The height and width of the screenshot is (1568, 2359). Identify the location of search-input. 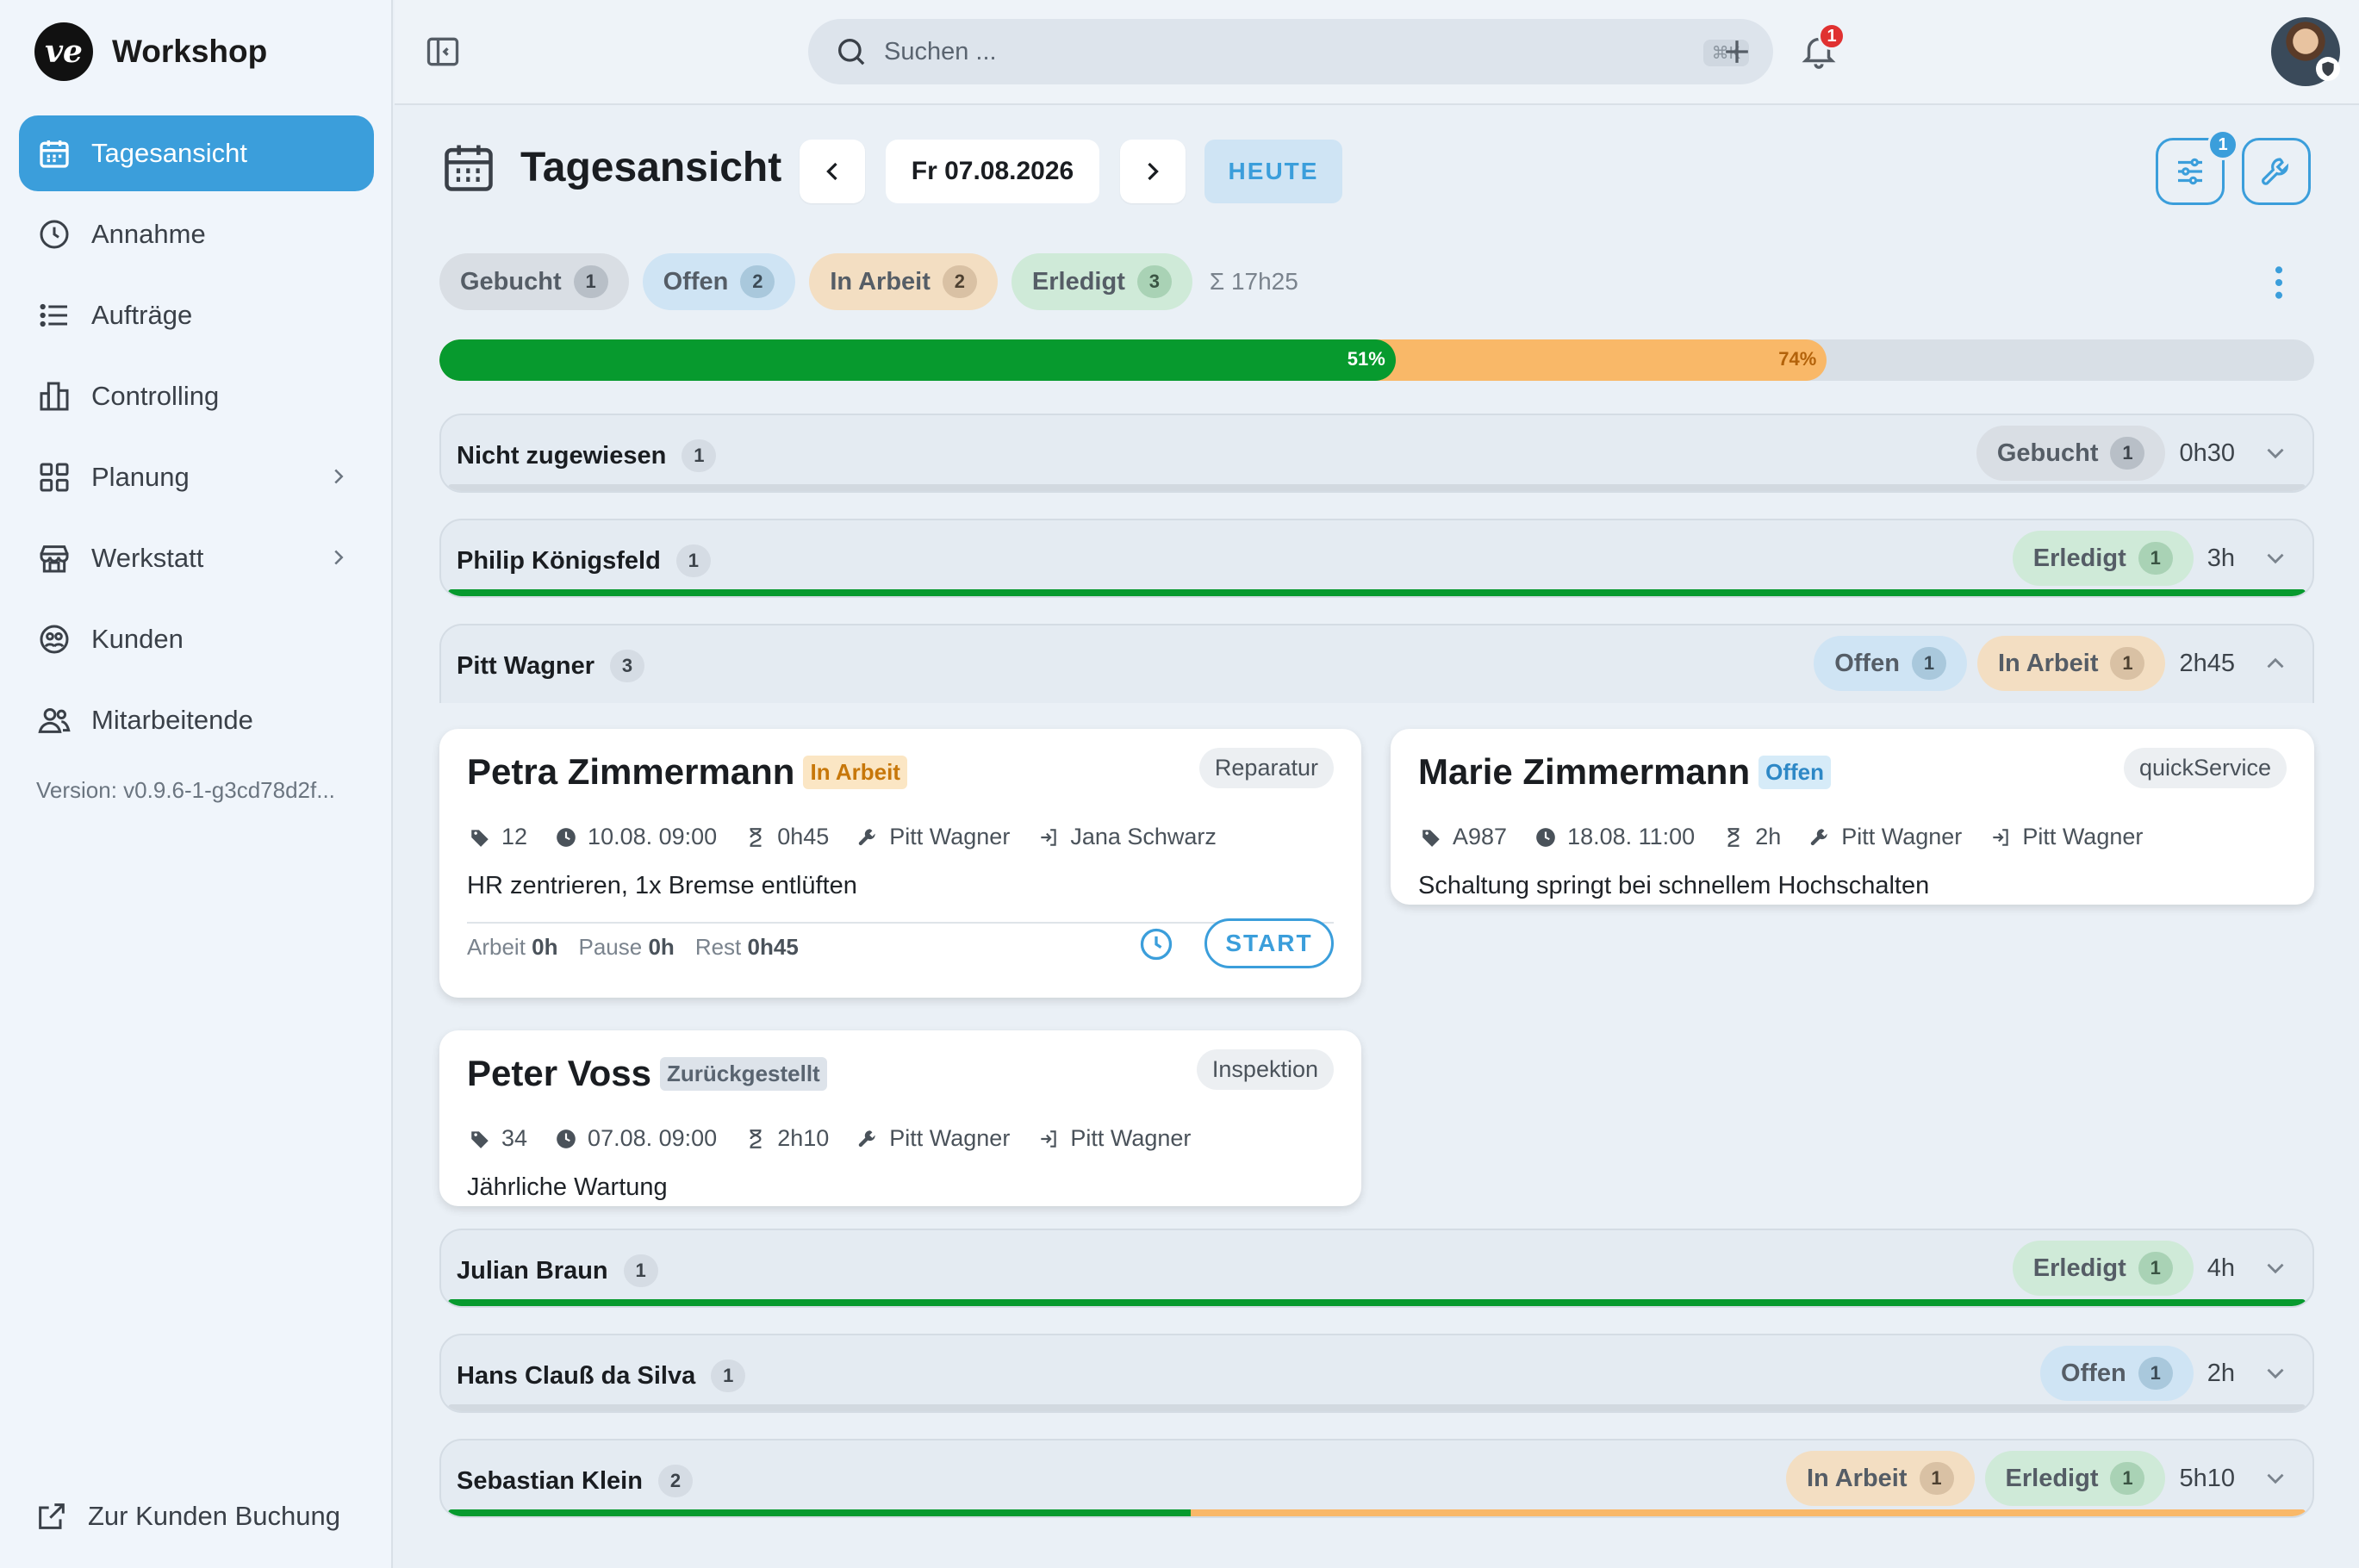
(1228, 52).